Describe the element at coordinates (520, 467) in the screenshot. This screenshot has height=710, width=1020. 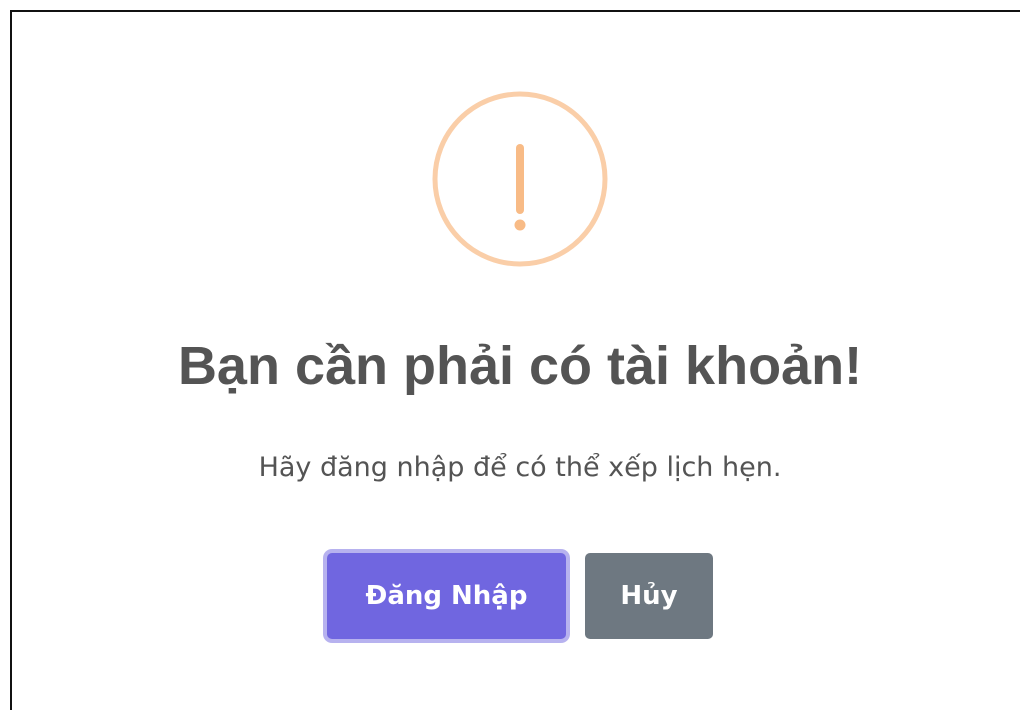
I see `dialog-message: Hãy đăng nhập để có thể xếp lịch hẹn.` at that location.